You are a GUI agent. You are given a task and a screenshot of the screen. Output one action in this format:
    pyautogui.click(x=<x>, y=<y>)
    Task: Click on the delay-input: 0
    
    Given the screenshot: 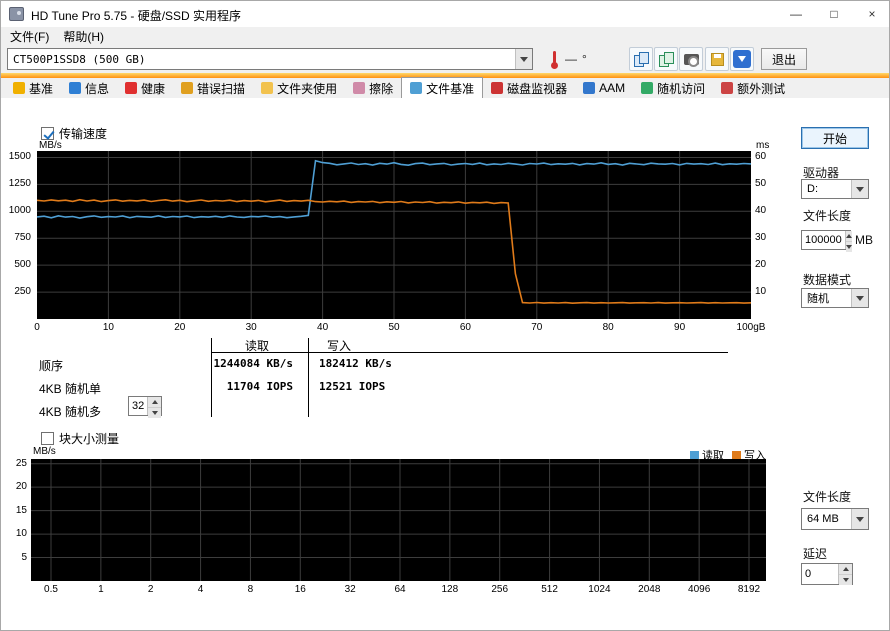 What is the action you would take?
    pyautogui.click(x=827, y=574)
    